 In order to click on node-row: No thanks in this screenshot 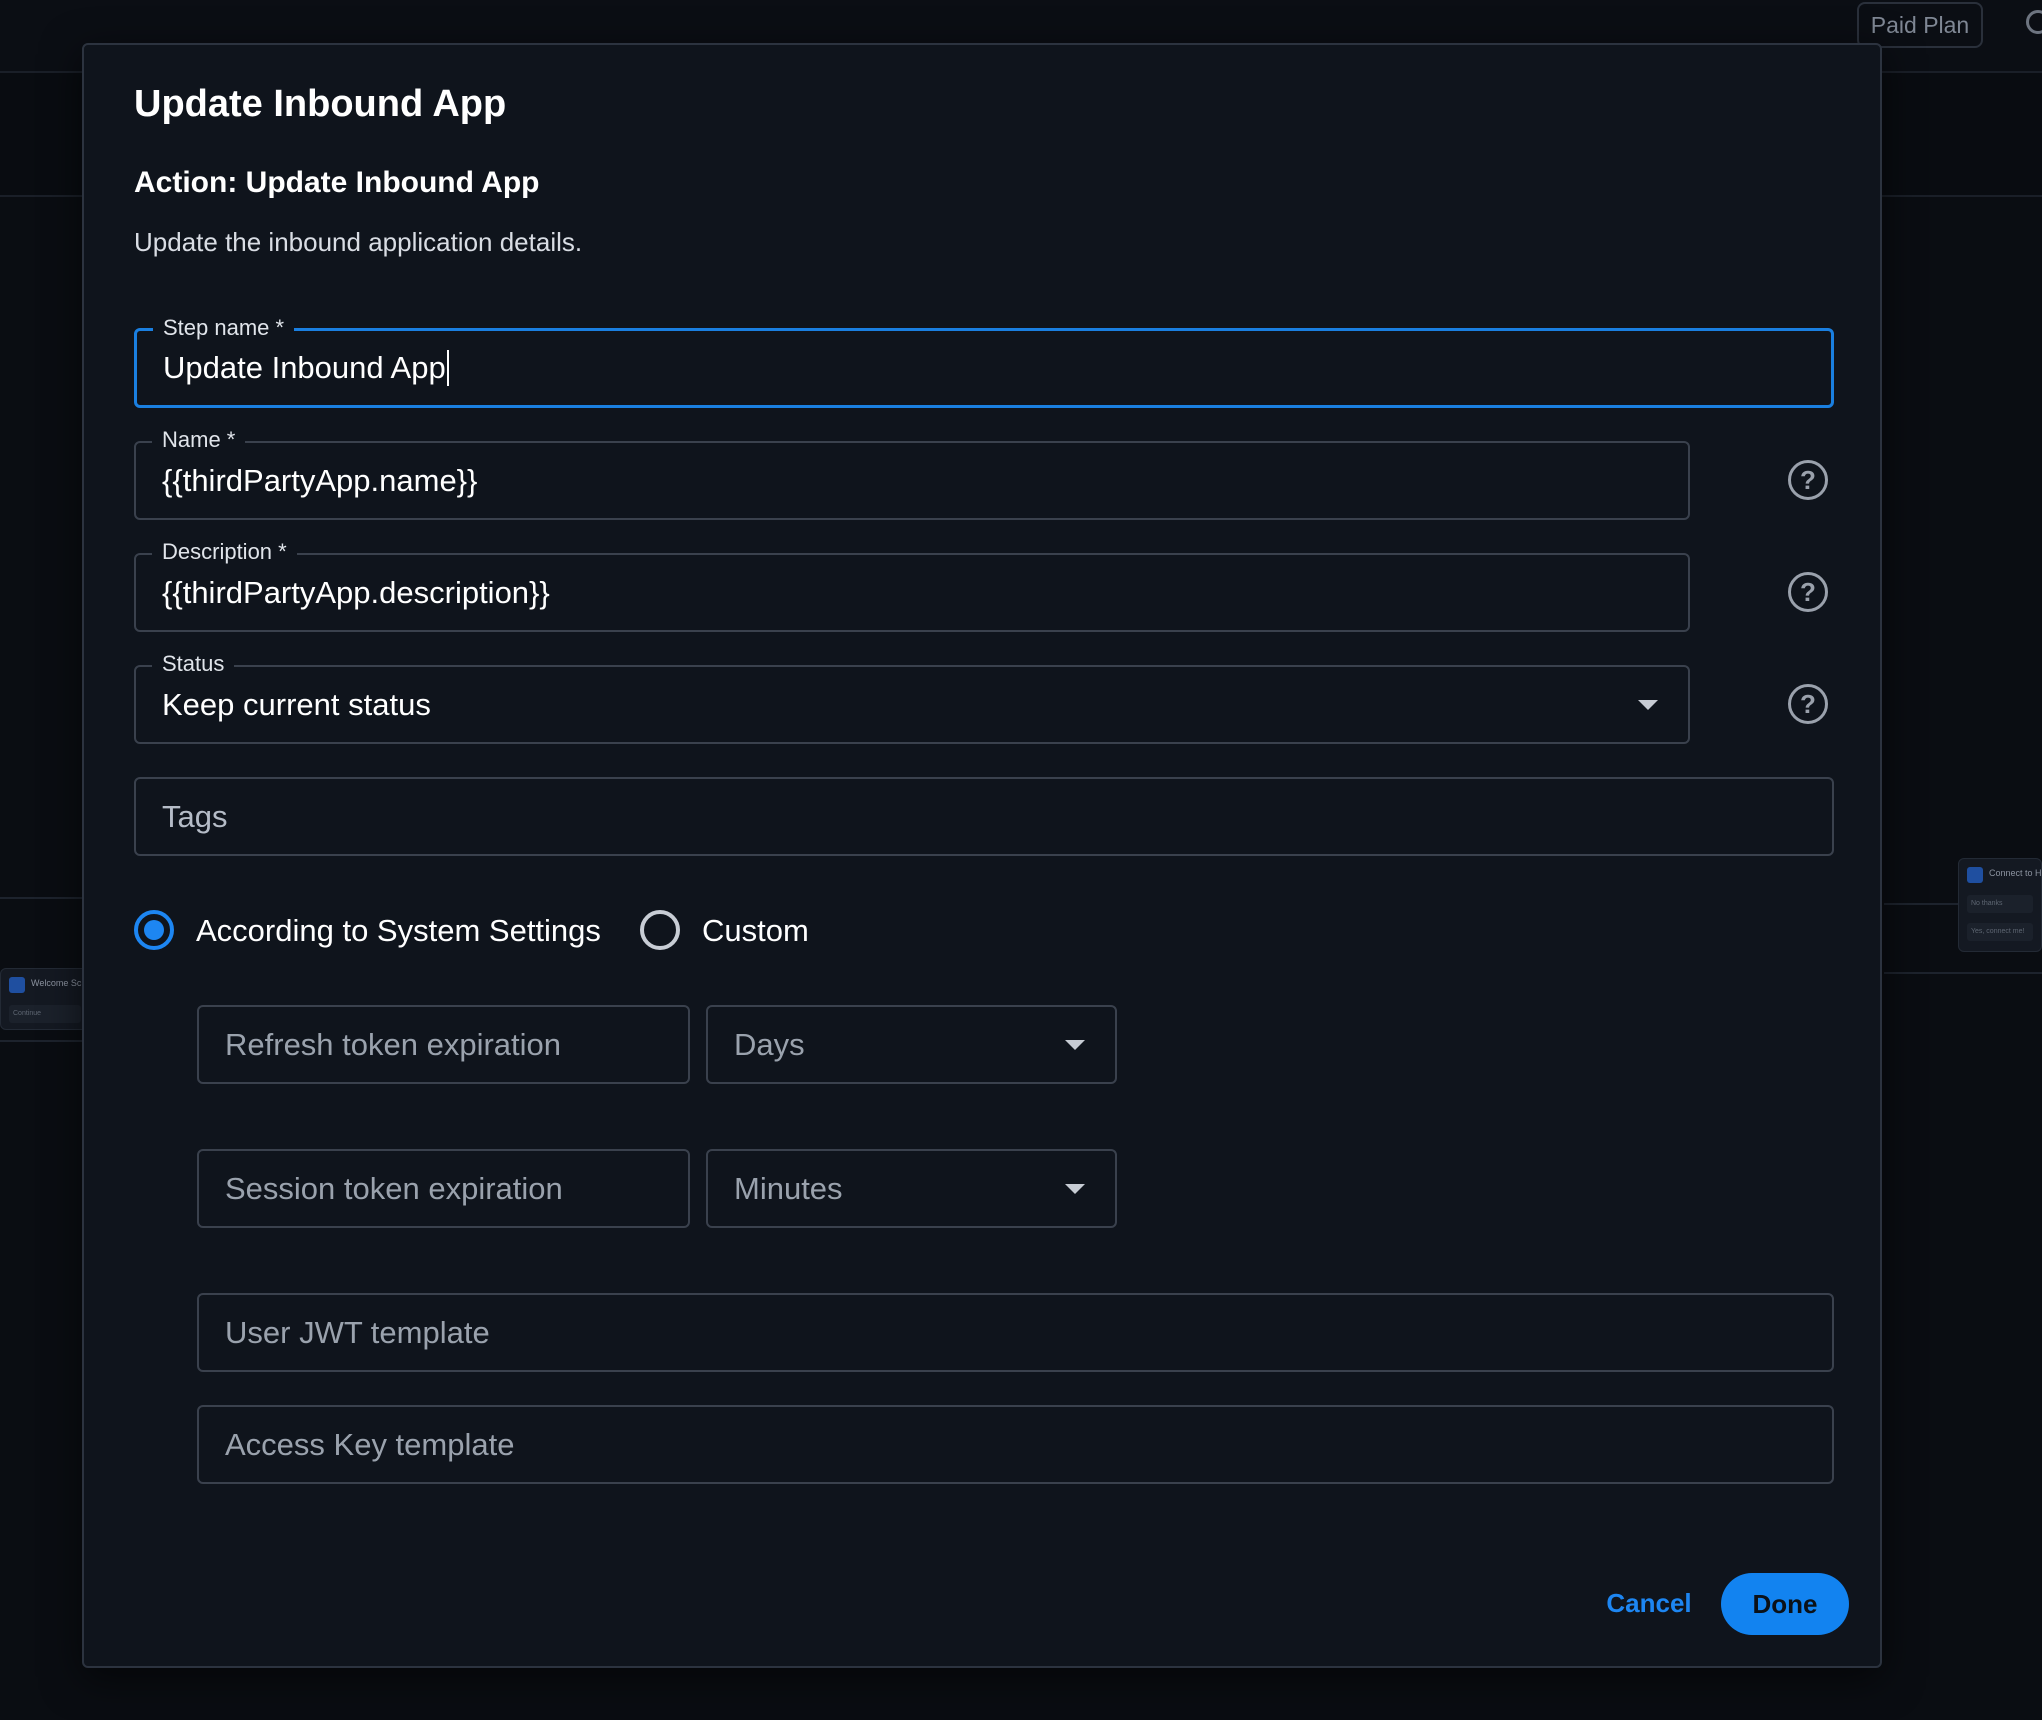, I will do `click(2000, 904)`.